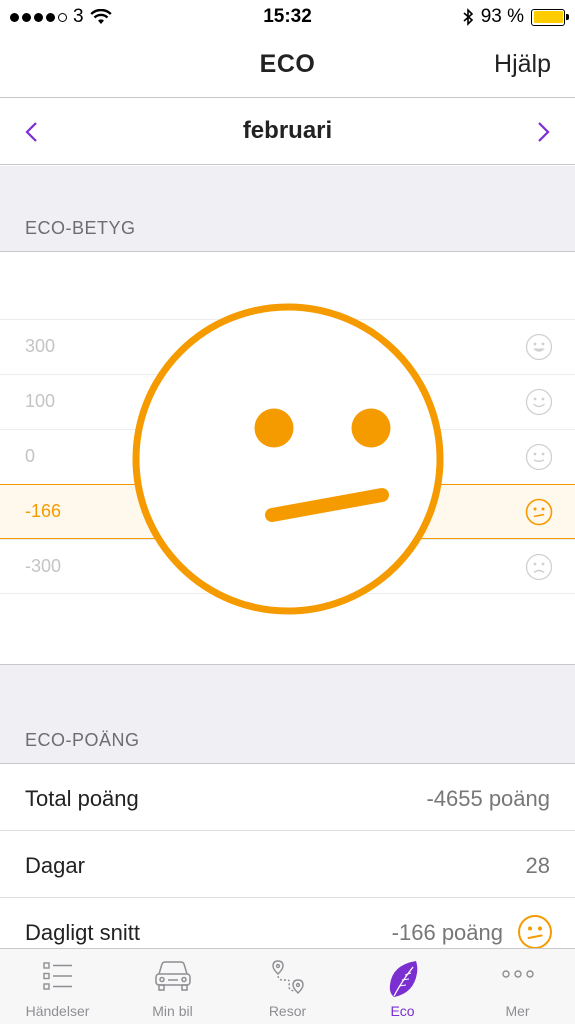  What do you see at coordinates (43, 511) in the screenshot?
I see `rating-value: -166` at bounding box center [43, 511].